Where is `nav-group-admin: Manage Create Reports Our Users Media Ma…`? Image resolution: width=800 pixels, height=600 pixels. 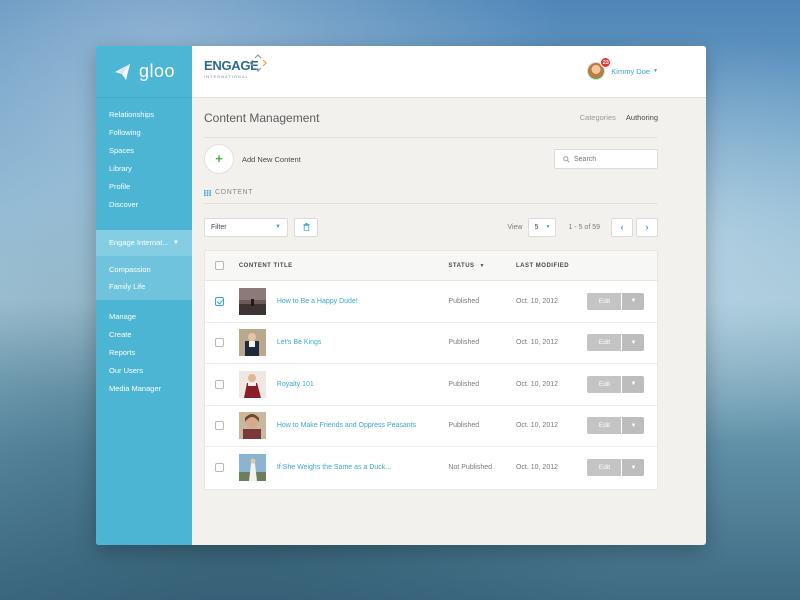 nav-group-admin: Manage Create Reports Our Users Media Ma… is located at coordinates (144, 353).